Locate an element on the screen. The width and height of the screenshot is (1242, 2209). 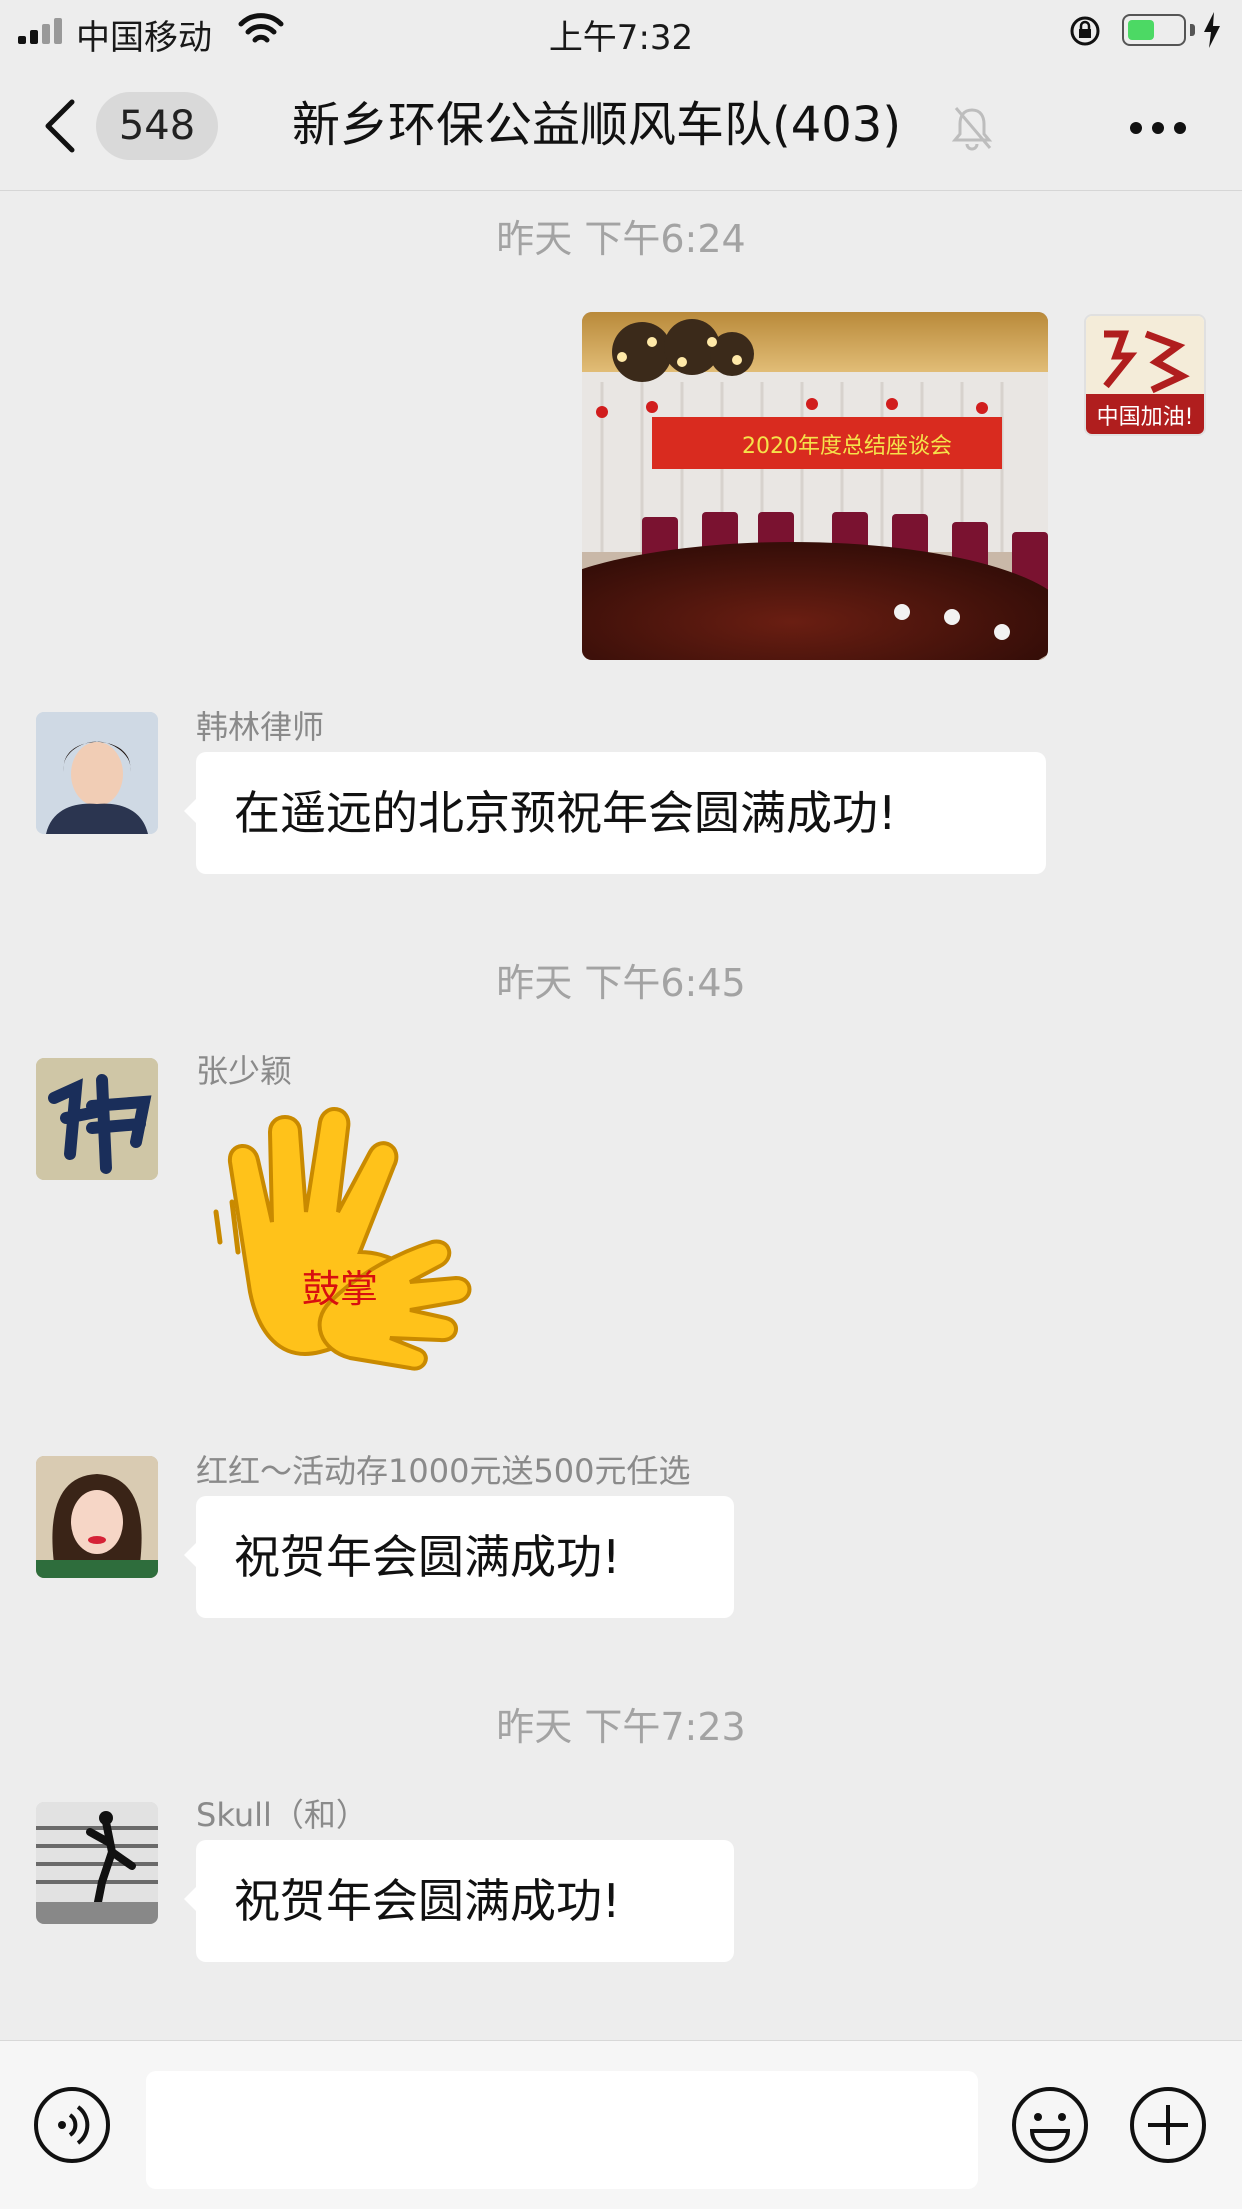
chat-header: 548 新乡环保公益顺风车队(403) is located at coordinates (621, 125).